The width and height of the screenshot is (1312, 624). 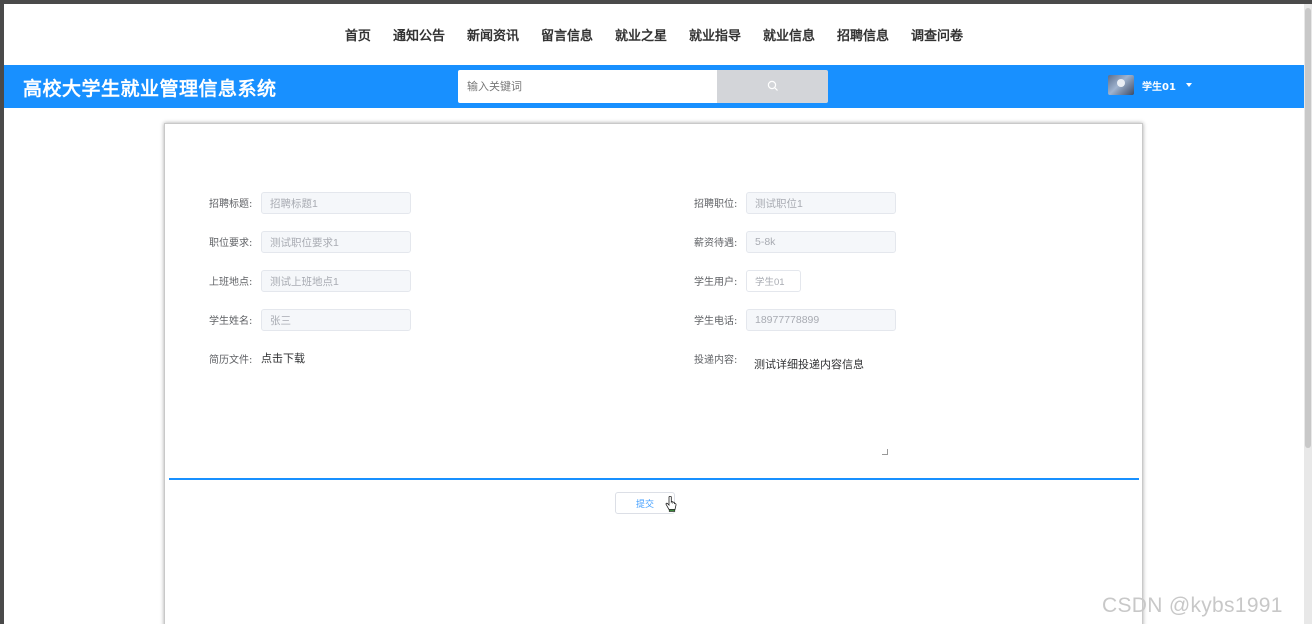 What do you see at coordinates (1121, 85) in the screenshot?
I see `avatar` at bounding box center [1121, 85].